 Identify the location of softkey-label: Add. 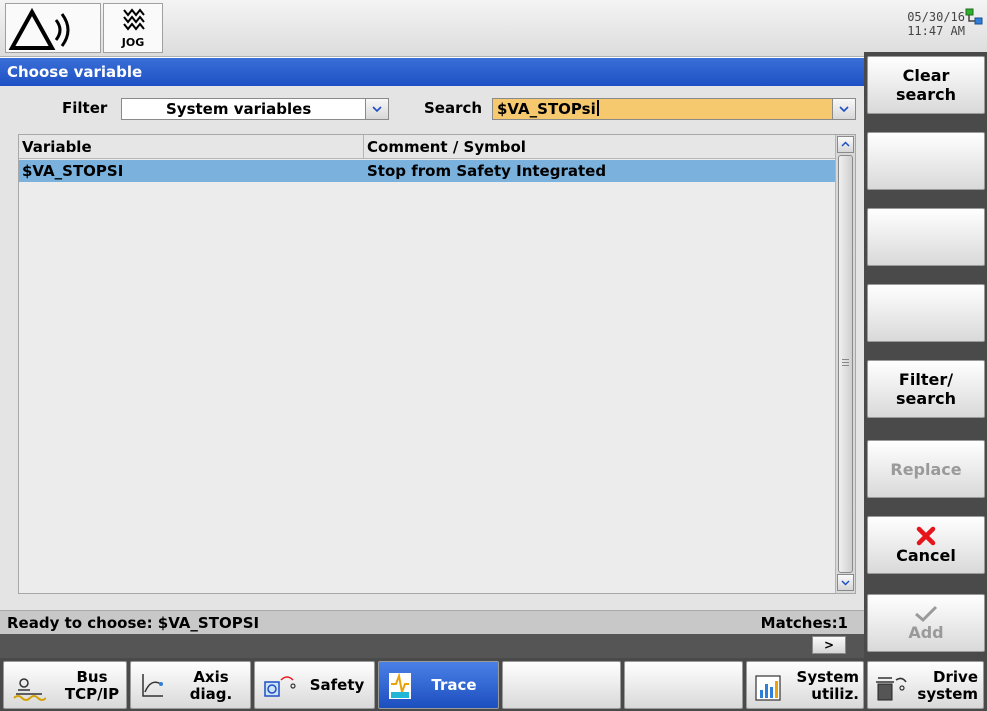
(926, 632).